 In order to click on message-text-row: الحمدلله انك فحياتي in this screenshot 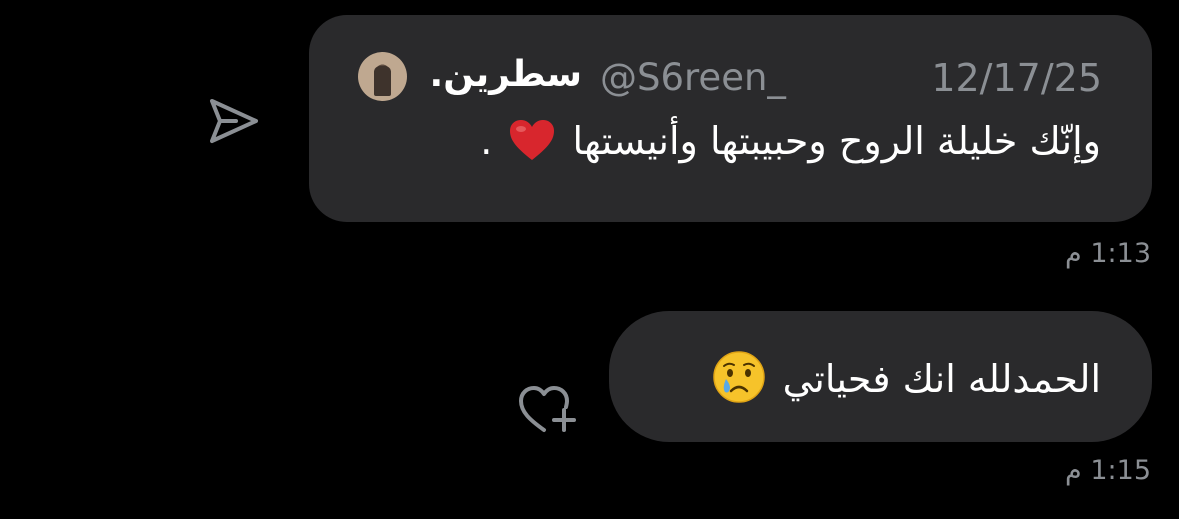, I will do `click(904, 377)`.